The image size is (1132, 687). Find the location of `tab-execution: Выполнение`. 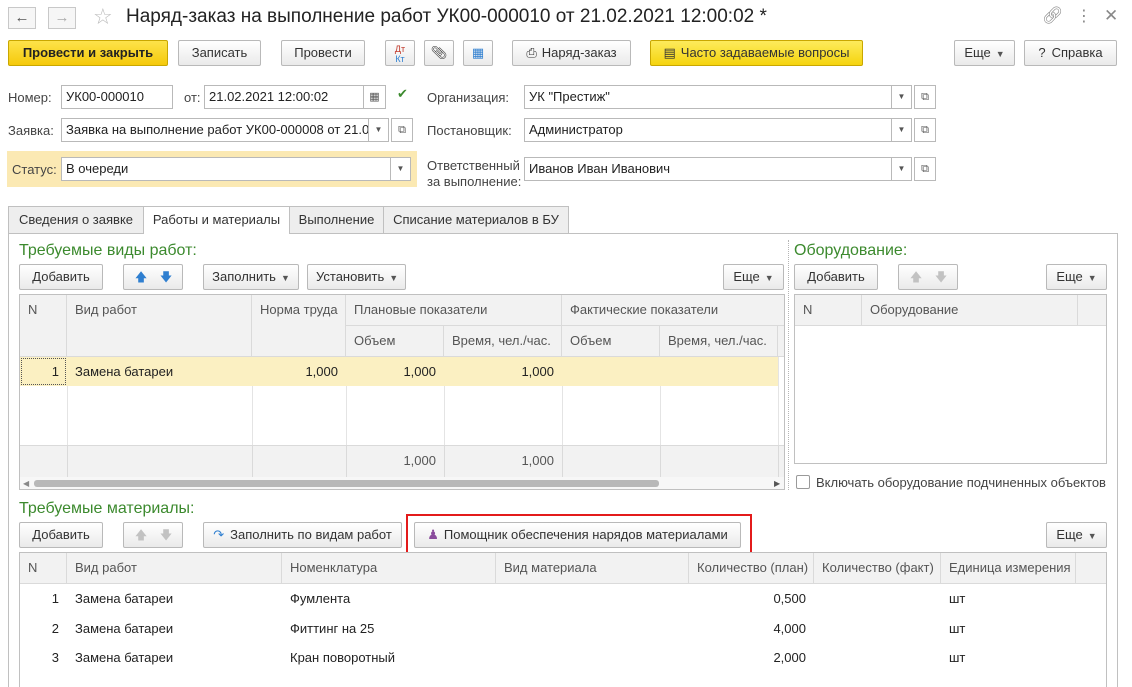

tab-execution: Выполнение is located at coordinates (336, 219).